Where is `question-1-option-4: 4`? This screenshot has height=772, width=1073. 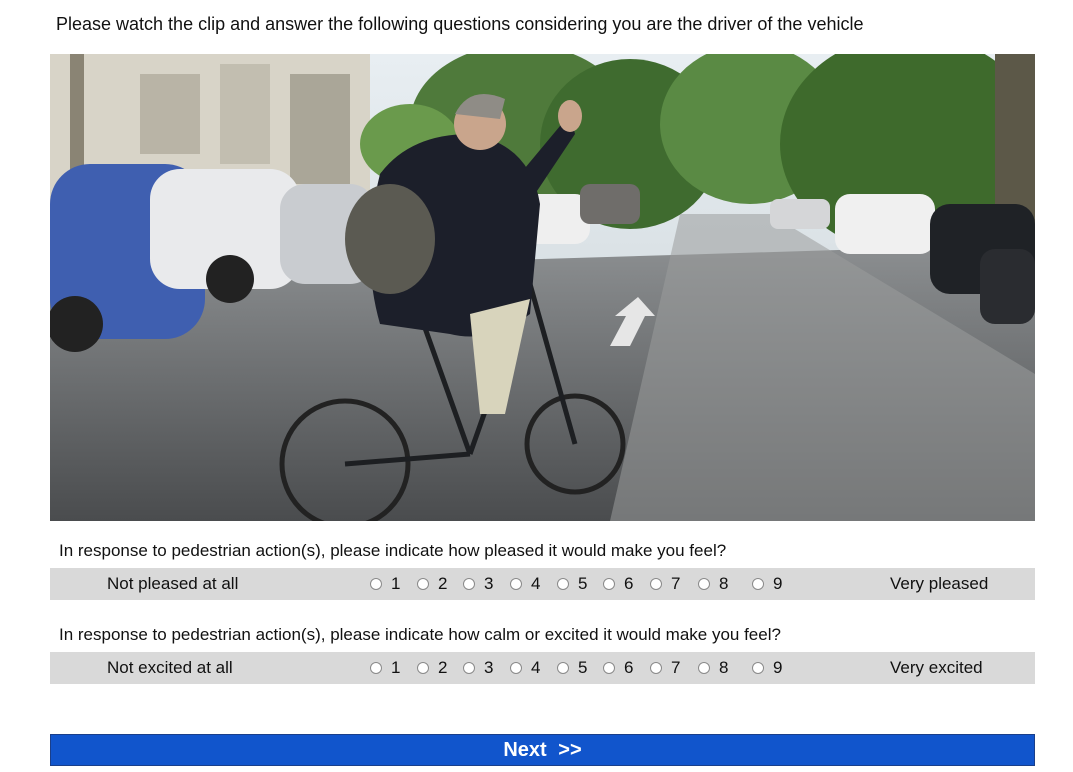
question-1-option-4: 4 is located at coordinates (525, 584).